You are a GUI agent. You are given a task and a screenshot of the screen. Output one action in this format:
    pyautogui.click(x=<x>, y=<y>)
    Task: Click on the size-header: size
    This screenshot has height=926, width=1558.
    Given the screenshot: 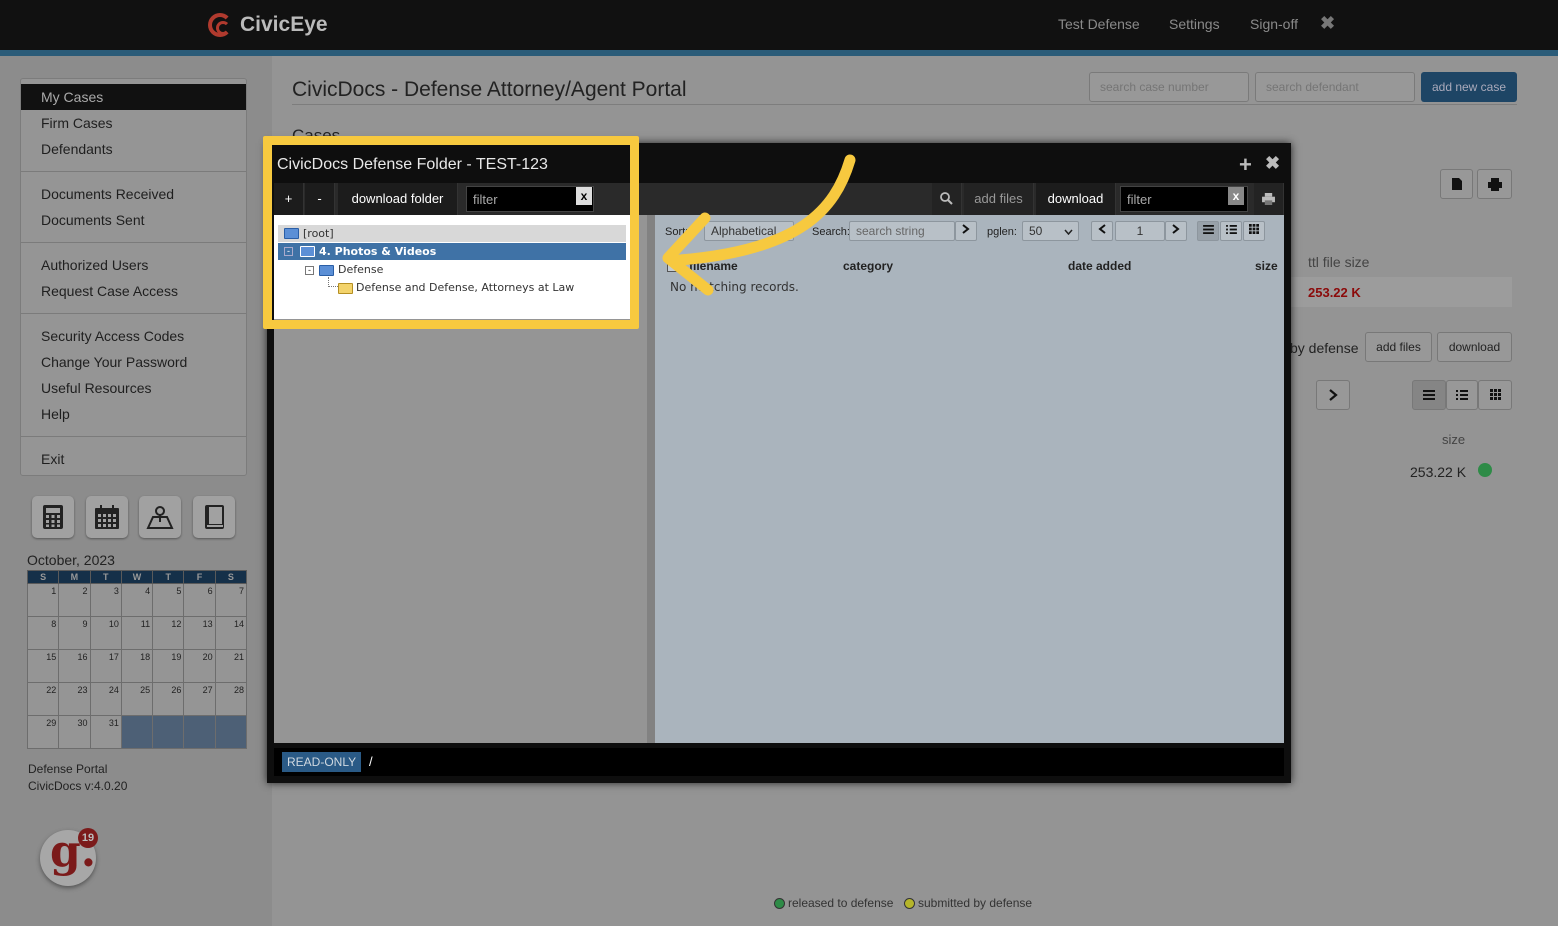 What is the action you would take?
    pyautogui.click(x=1454, y=439)
    